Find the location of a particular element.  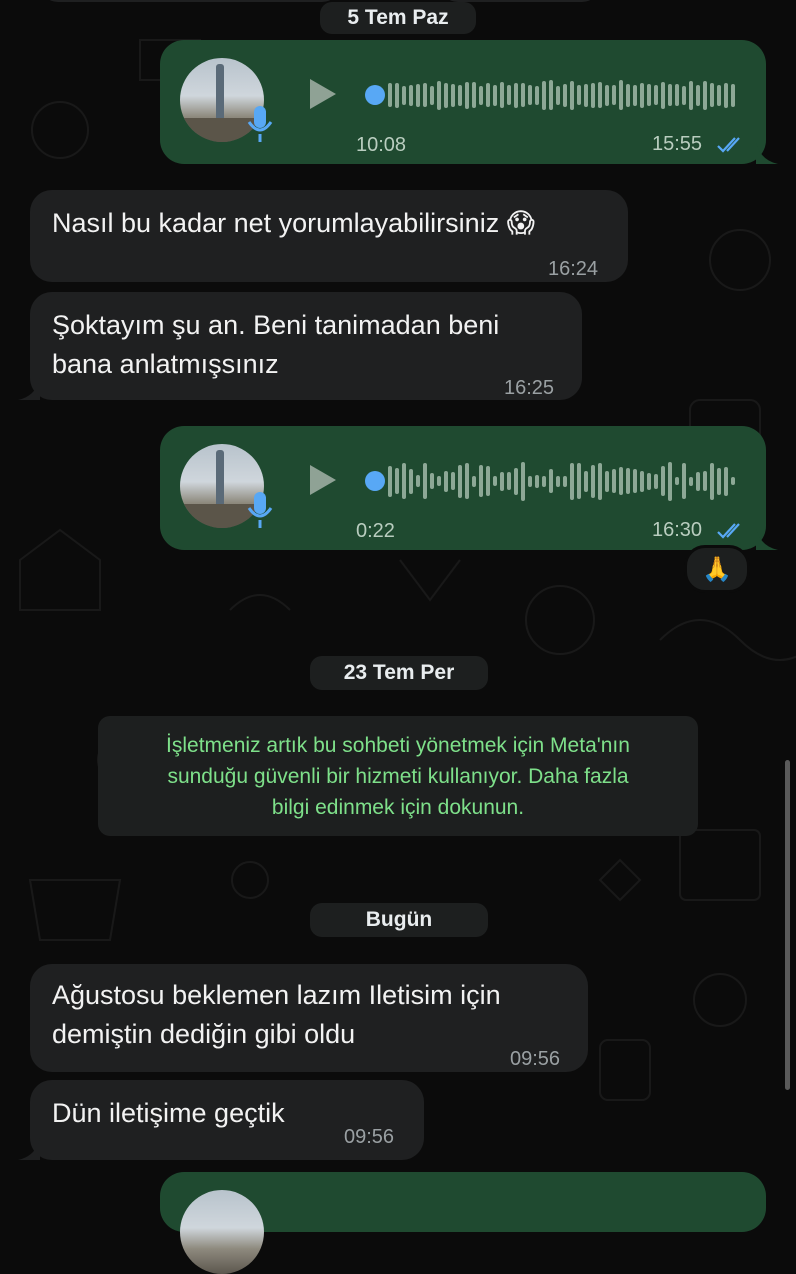

avatar is located at coordinates (222, 1232).